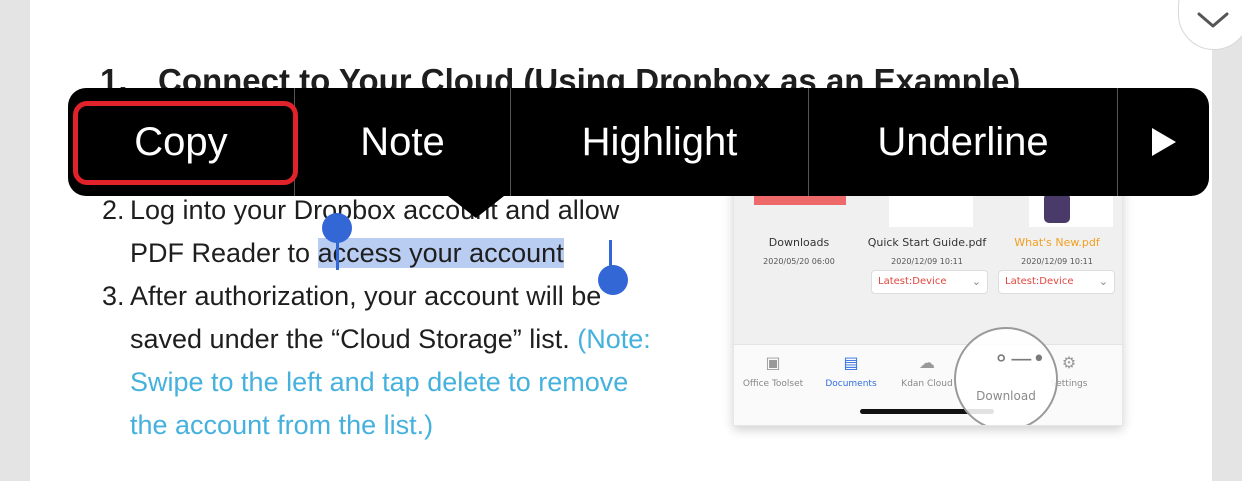 The width and height of the screenshot is (1242, 481). Describe the element at coordinates (375, 210) in the screenshot. I see `step2-text: Log into your Dropbox account and allow` at that location.